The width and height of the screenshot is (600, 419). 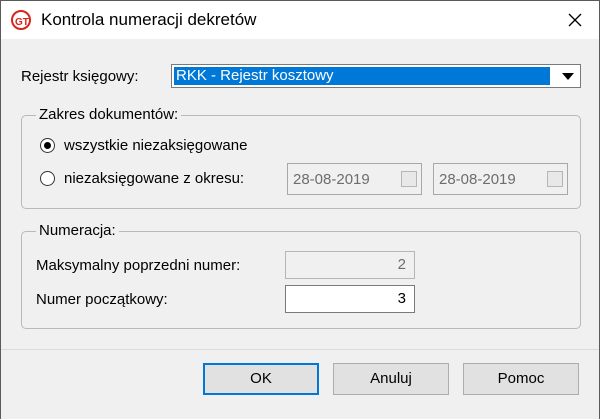 What do you see at coordinates (331, 179) in the screenshot?
I see `date-from-value: 28-08-2019` at bounding box center [331, 179].